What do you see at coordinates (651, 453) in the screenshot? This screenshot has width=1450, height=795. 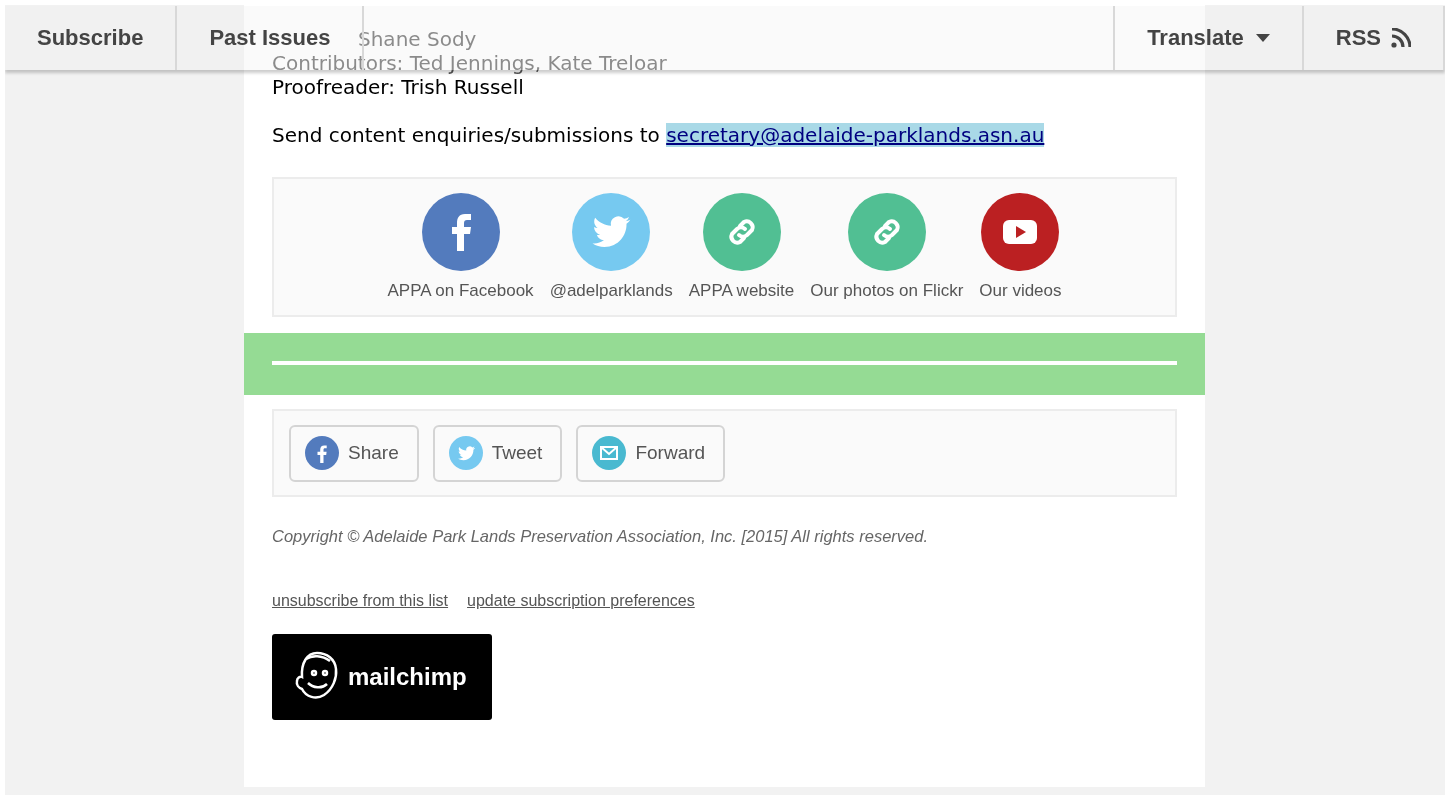 I see `share-button: Forward` at bounding box center [651, 453].